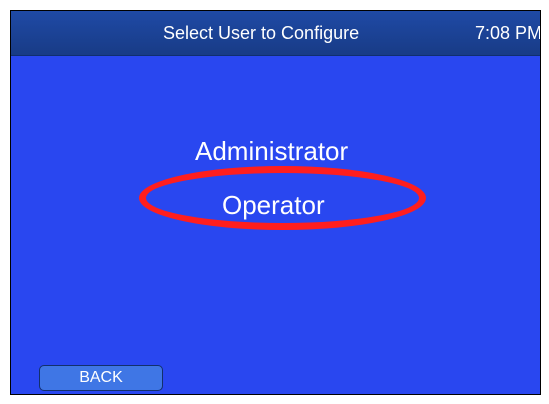 The image size is (549, 404). I want to click on clock: 7:08 PM, so click(507, 33).